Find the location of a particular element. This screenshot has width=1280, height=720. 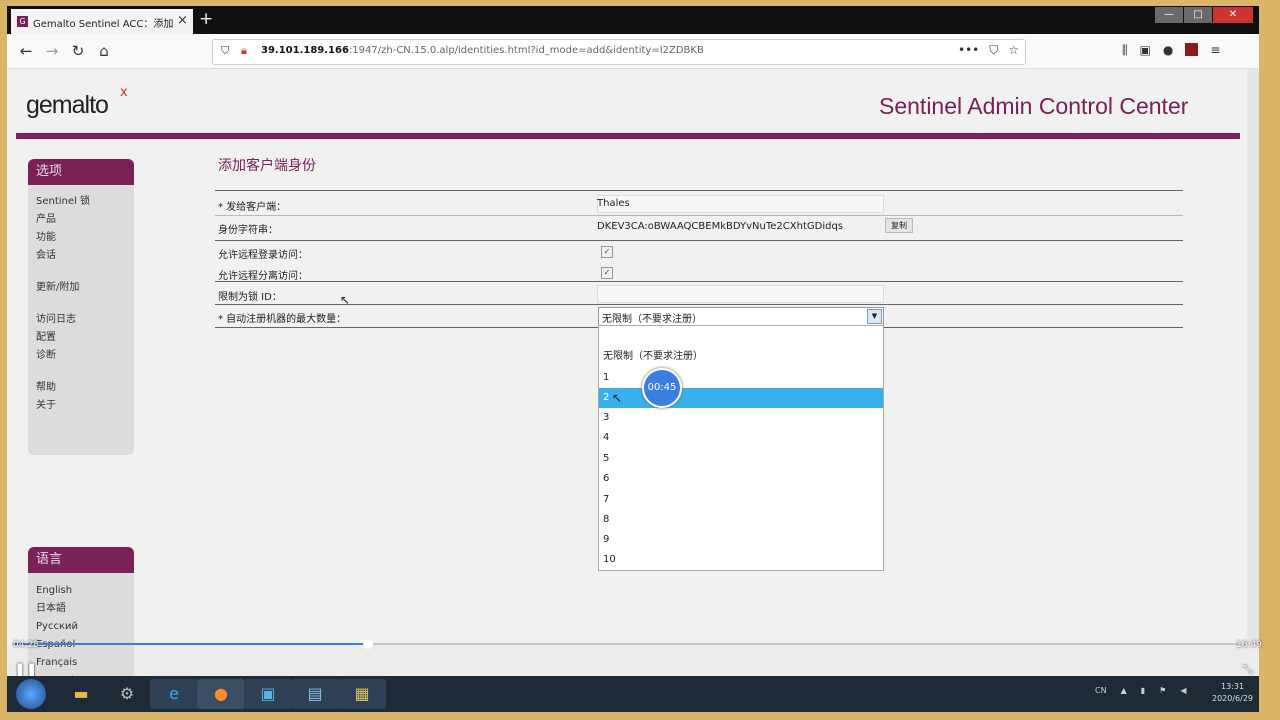

start-icon is located at coordinates (31, 694).